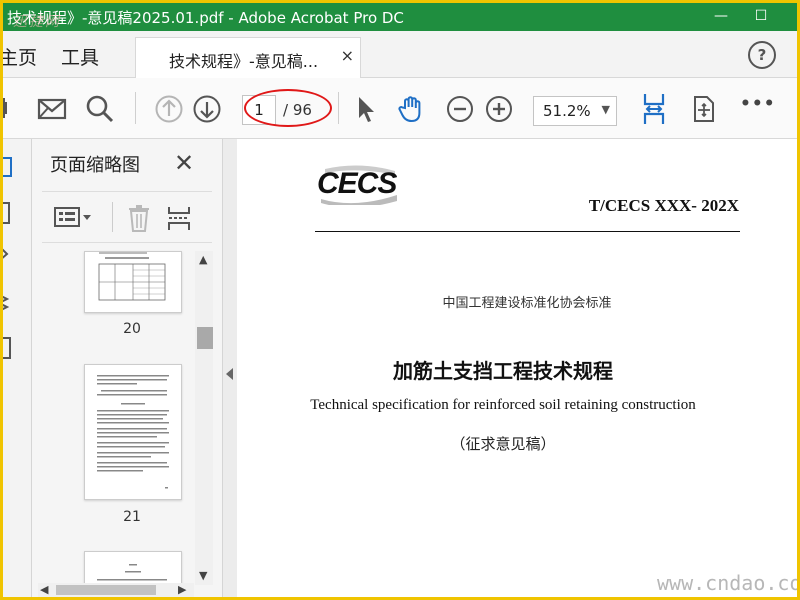 This screenshot has width=800, height=600. What do you see at coordinates (10, 348) in the screenshot?
I see `signatures-icon` at bounding box center [10, 348].